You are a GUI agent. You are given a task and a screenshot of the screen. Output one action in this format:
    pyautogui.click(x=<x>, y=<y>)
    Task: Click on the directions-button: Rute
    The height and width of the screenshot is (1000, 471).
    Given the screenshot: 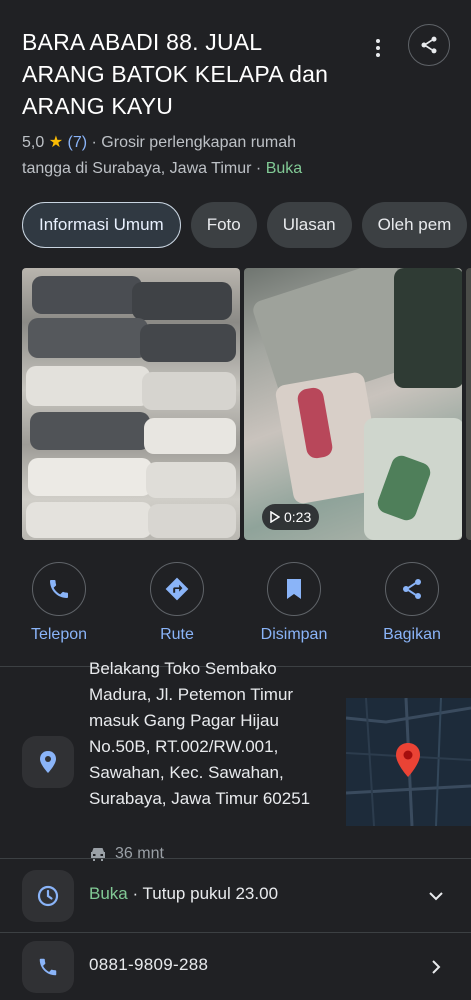 What is the action you would take?
    pyautogui.click(x=177, y=603)
    